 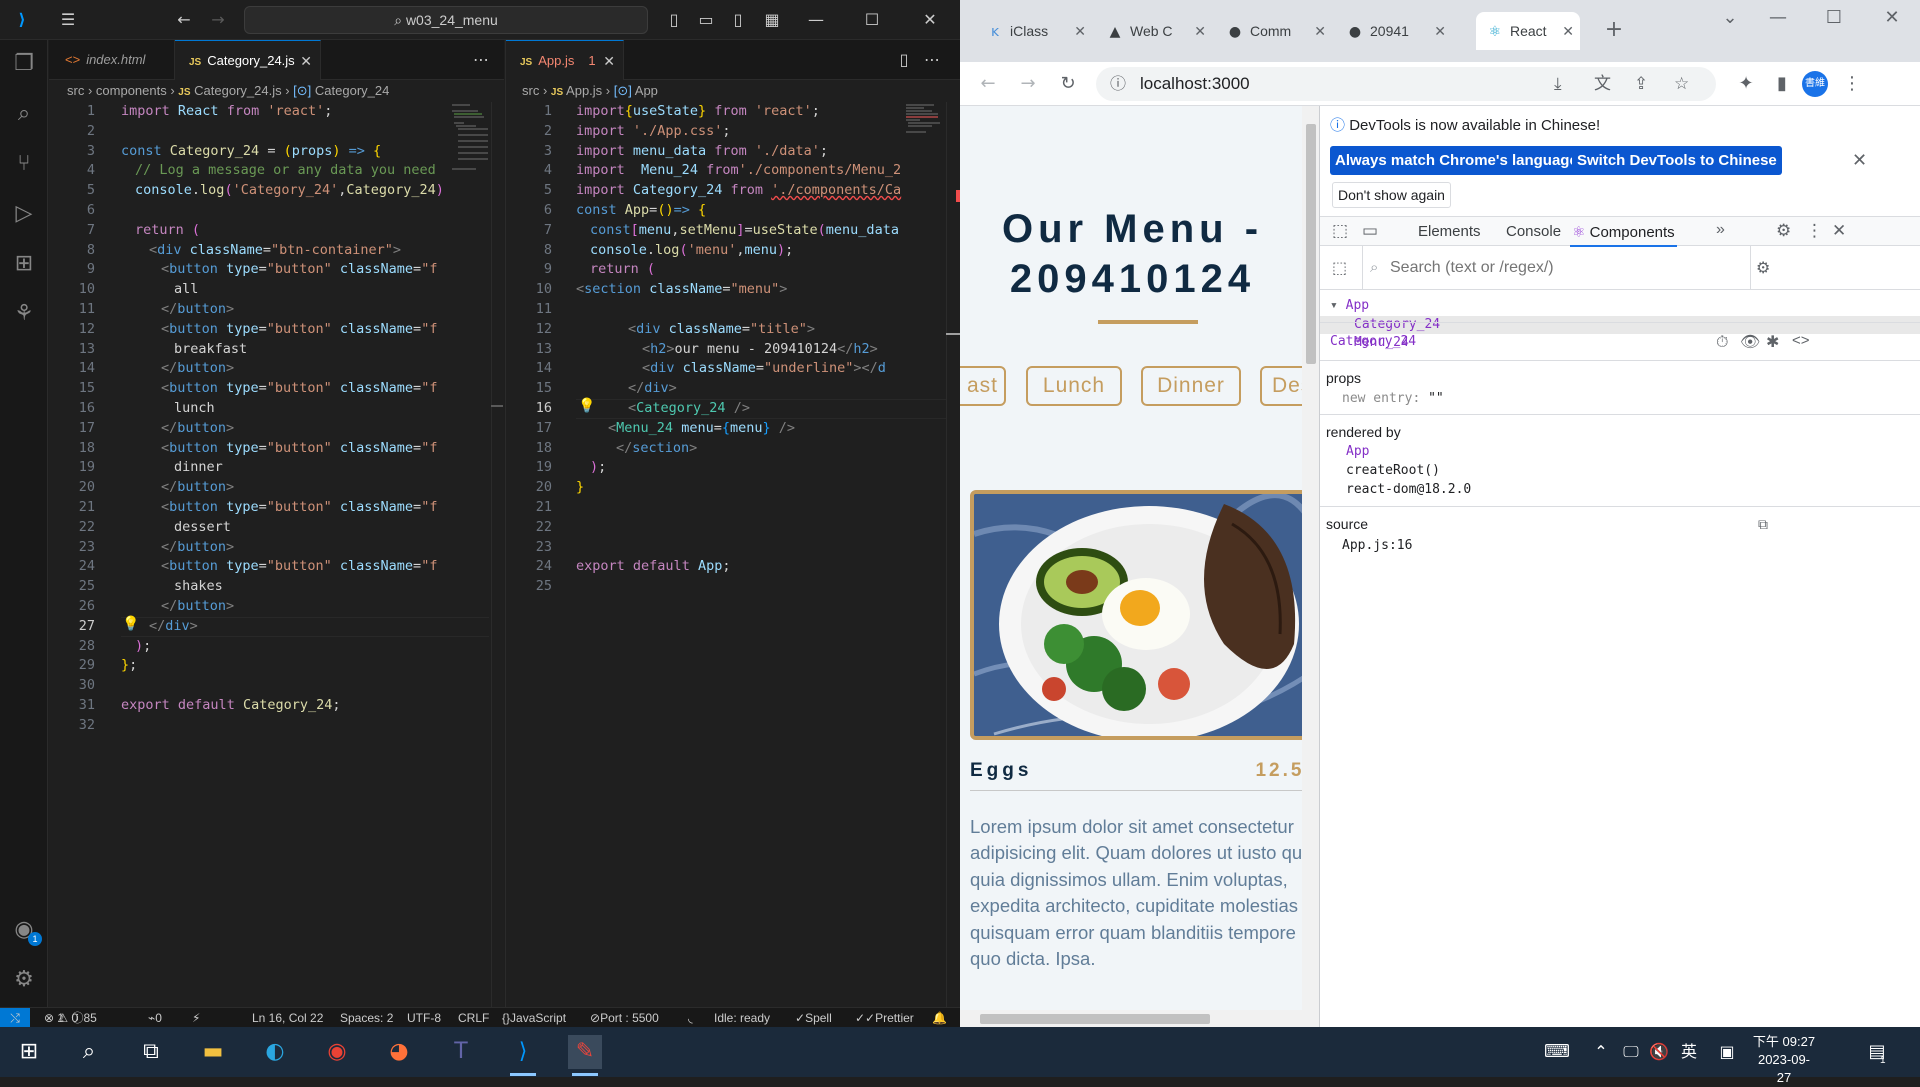 I want to click on filter-button-dinner: Dinner, so click(x=1191, y=386).